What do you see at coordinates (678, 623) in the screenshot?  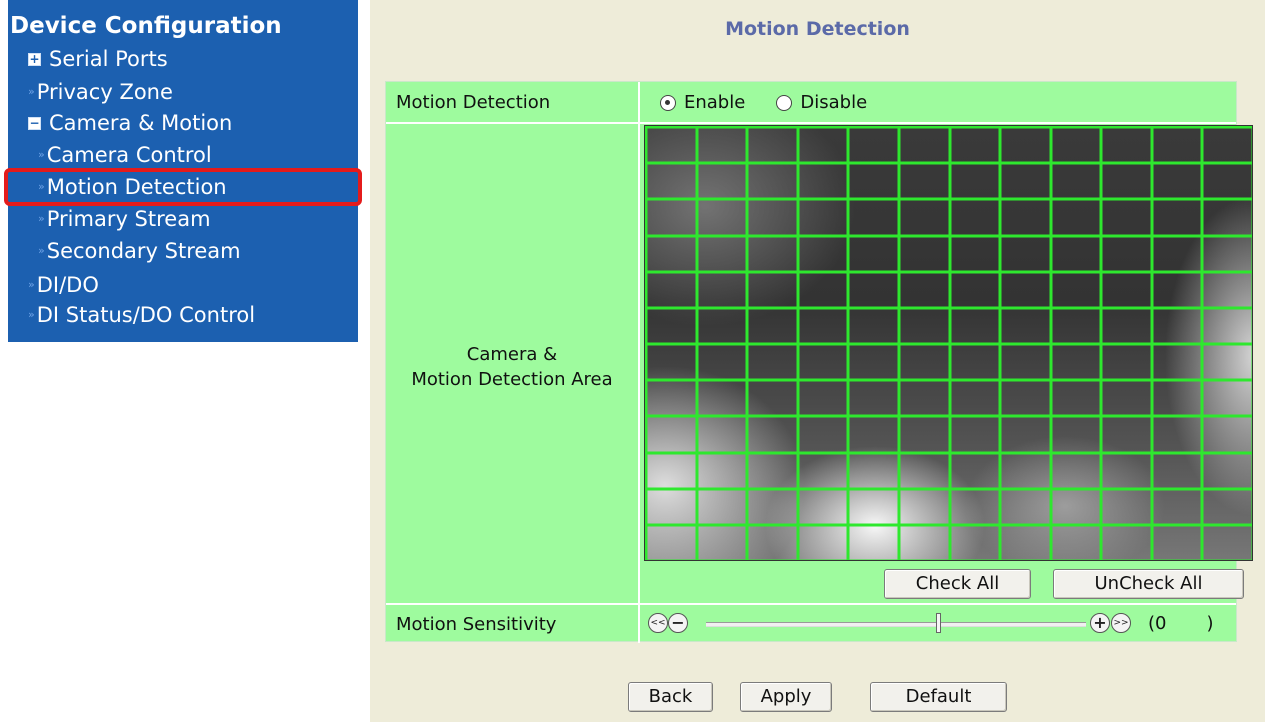 I see `decrease-button: −` at bounding box center [678, 623].